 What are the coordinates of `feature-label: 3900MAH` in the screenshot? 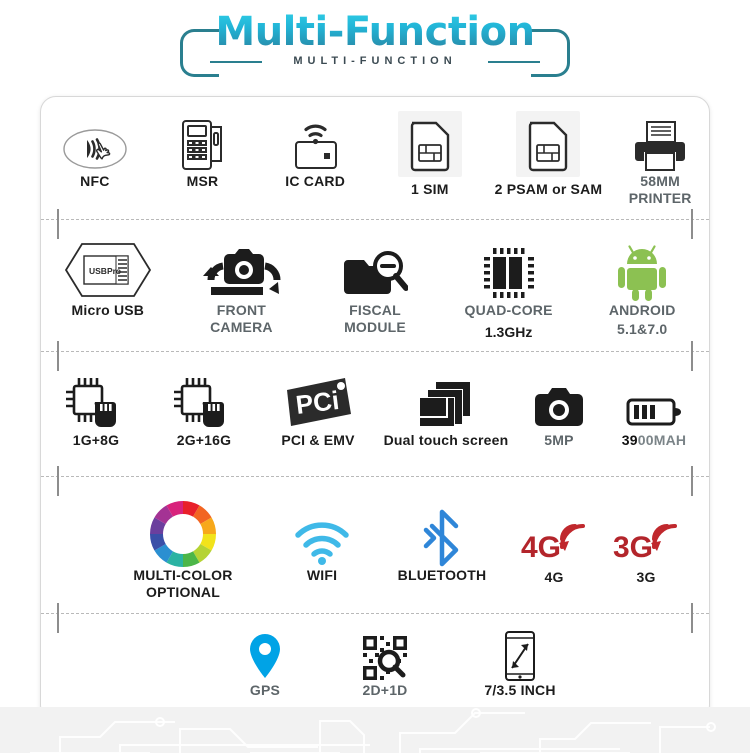 It's located at (654, 440).